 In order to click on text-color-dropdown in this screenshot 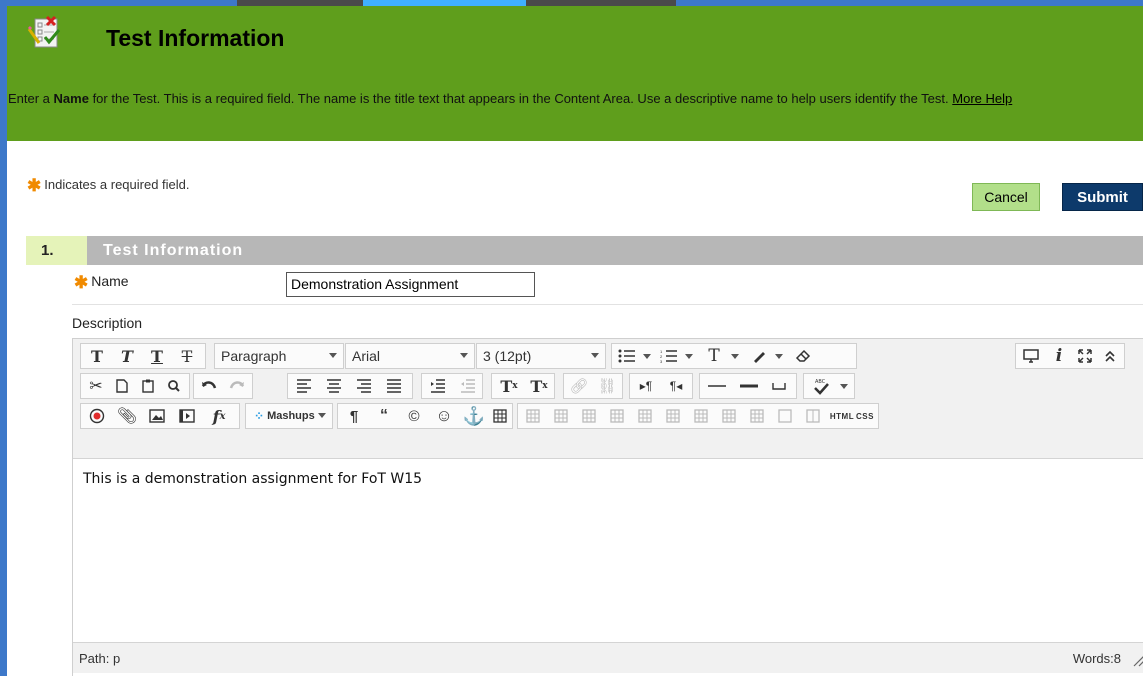, I will do `click(735, 356)`.